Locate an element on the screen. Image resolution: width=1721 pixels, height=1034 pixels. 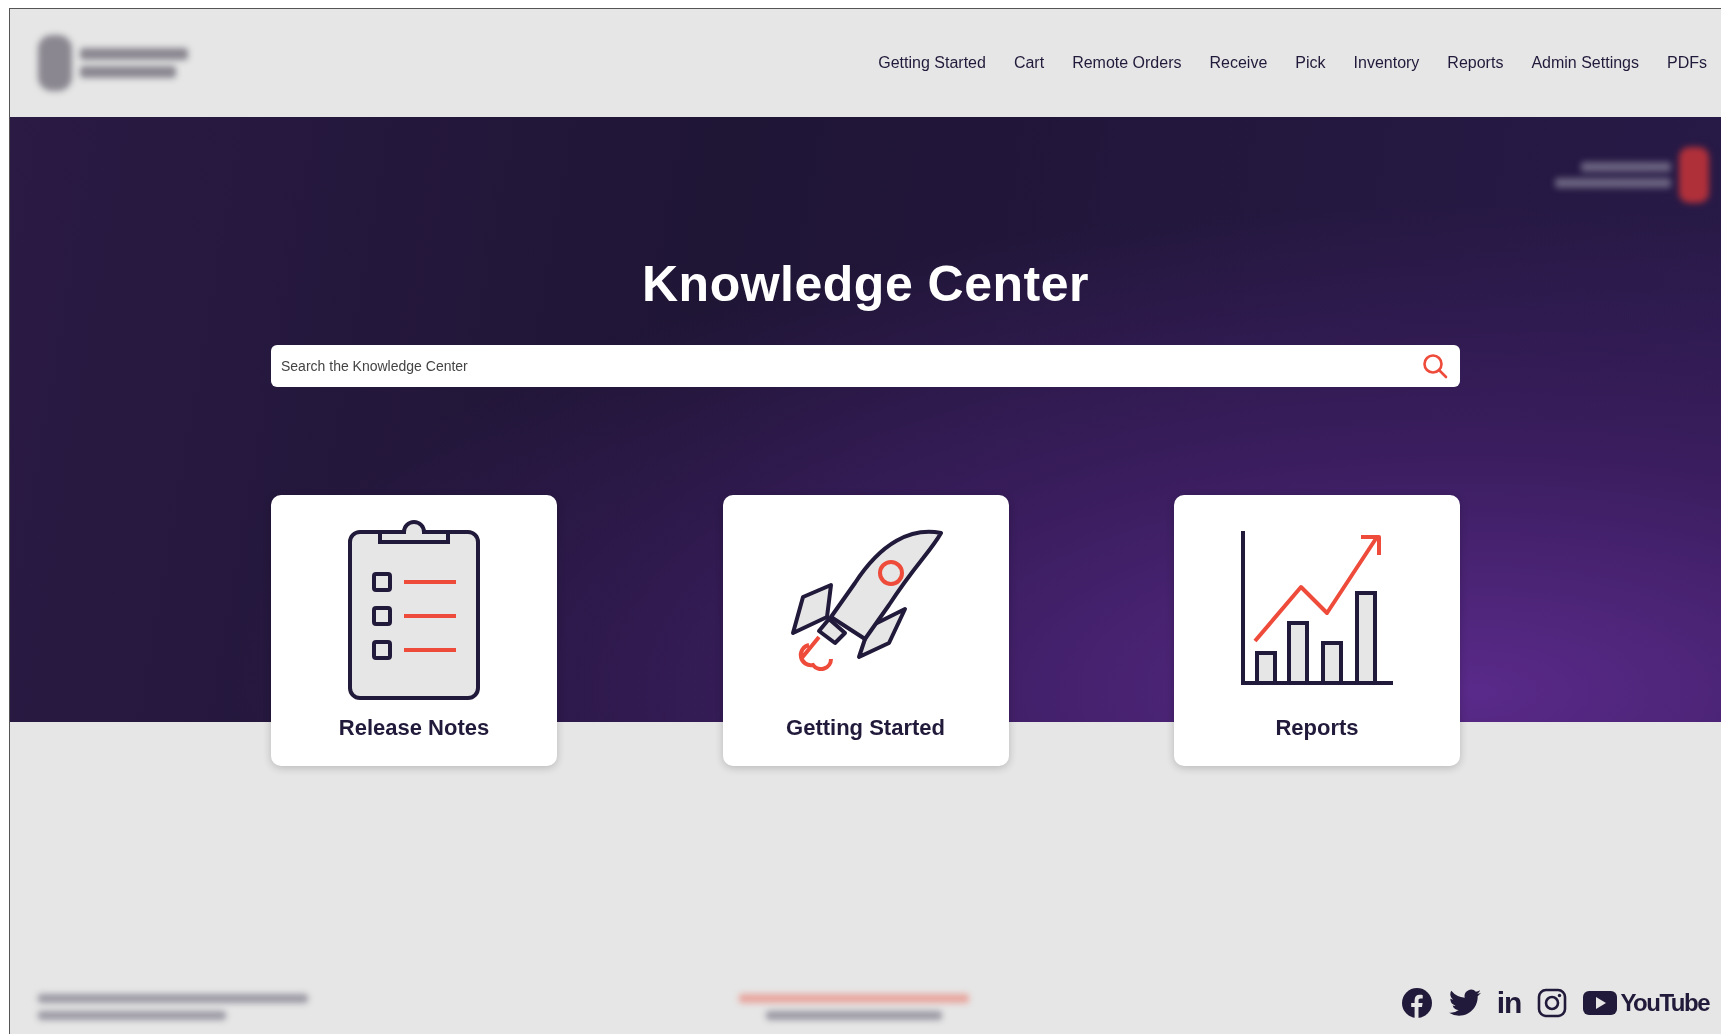
card-title: Getting Started is located at coordinates (865, 728).